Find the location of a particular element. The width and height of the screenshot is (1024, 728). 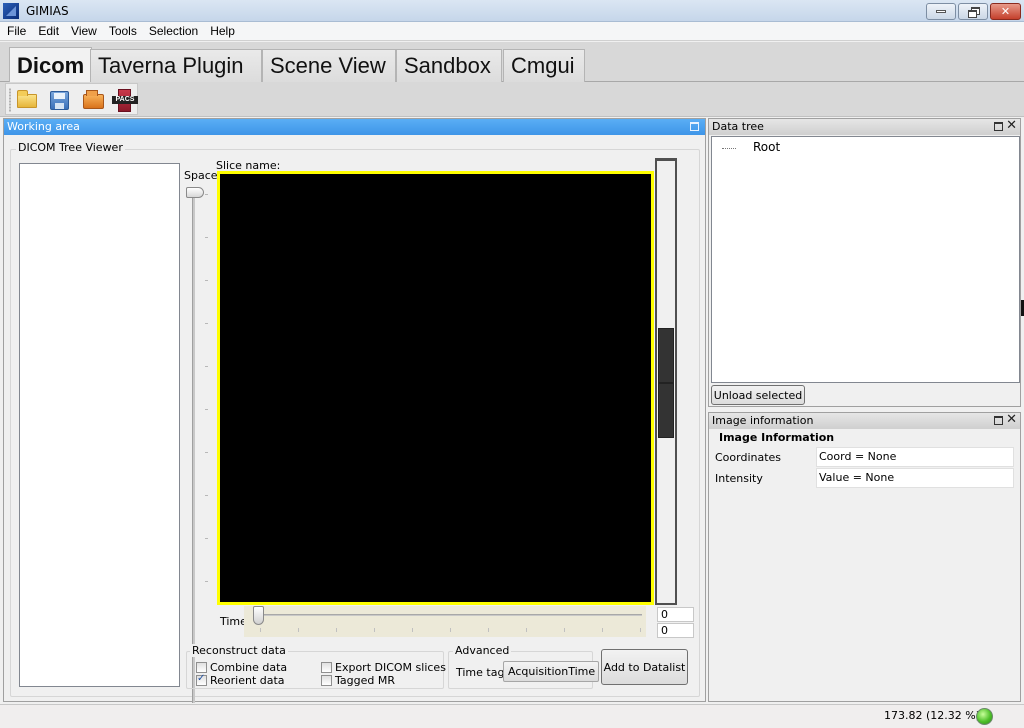

advanced-title: Advanced is located at coordinates (482, 650).